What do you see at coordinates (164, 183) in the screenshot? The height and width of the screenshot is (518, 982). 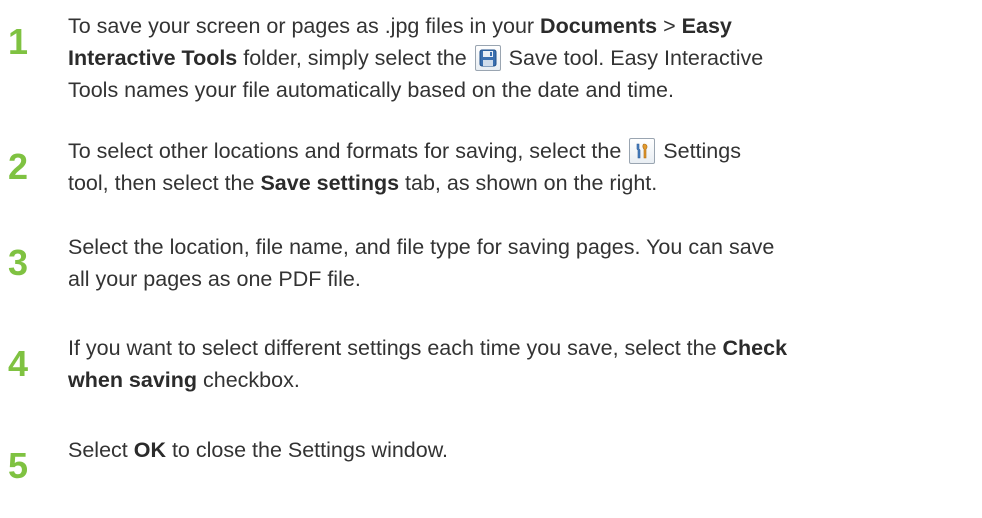 I see `text-fragment: tool, then select the` at bounding box center [164, 183].